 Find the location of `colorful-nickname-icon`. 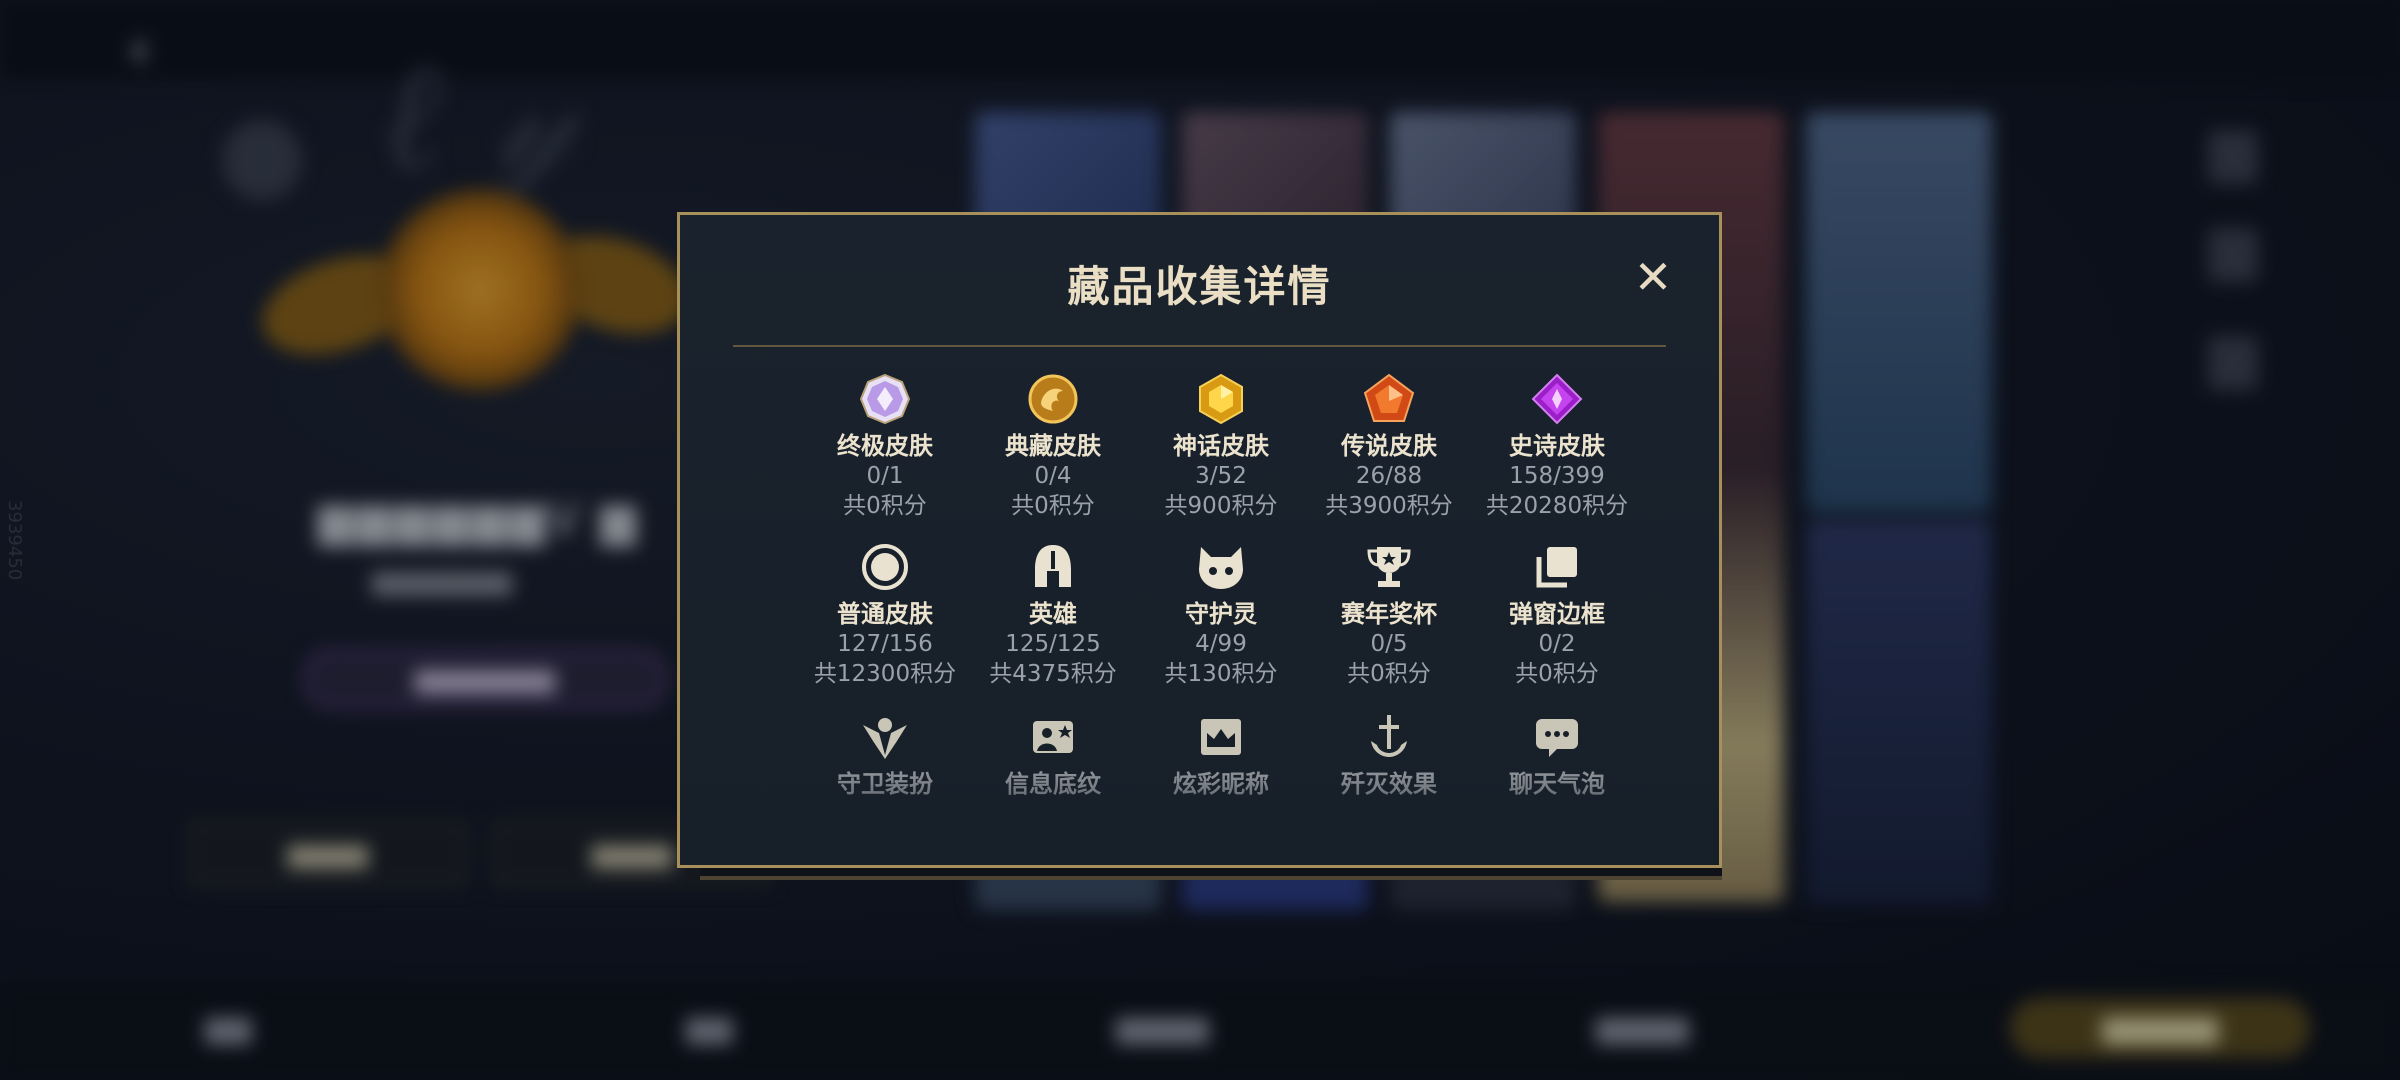

colorful-nickname-icon is located at coordinates (1221, 737).